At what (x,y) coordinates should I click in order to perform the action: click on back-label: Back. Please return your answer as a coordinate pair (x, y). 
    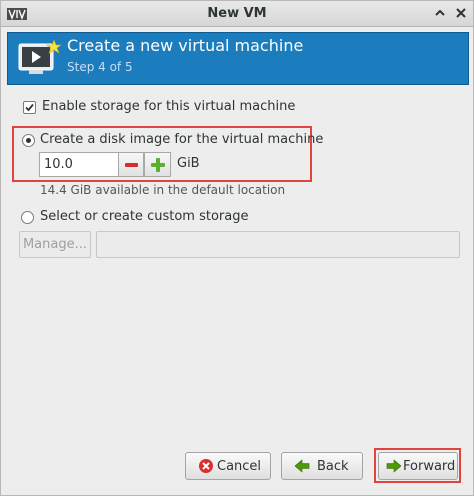
    Looking at the image, I should click on (333, 466).